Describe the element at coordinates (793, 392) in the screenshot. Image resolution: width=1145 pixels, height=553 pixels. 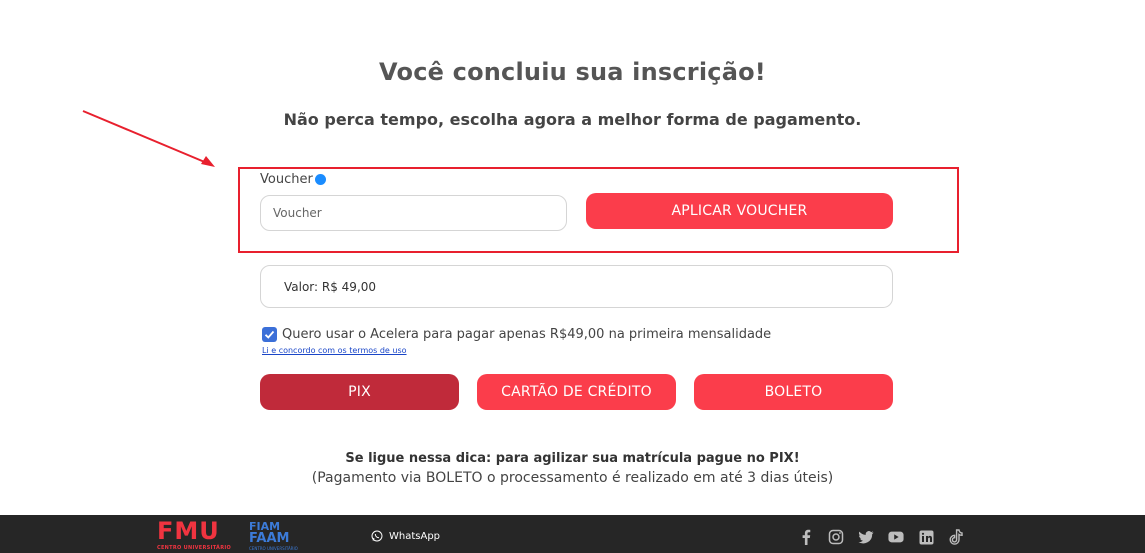
I see `boleto-button: BOLETO` at that location.